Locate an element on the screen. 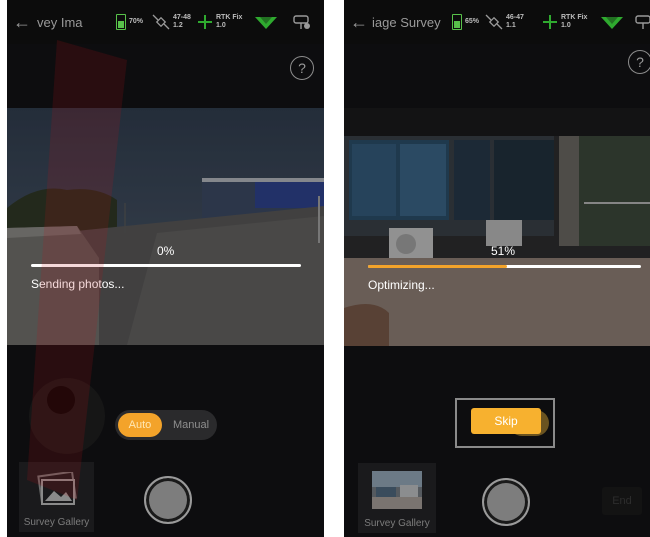  skip-button: Skip is located at coordinates (506, 421).